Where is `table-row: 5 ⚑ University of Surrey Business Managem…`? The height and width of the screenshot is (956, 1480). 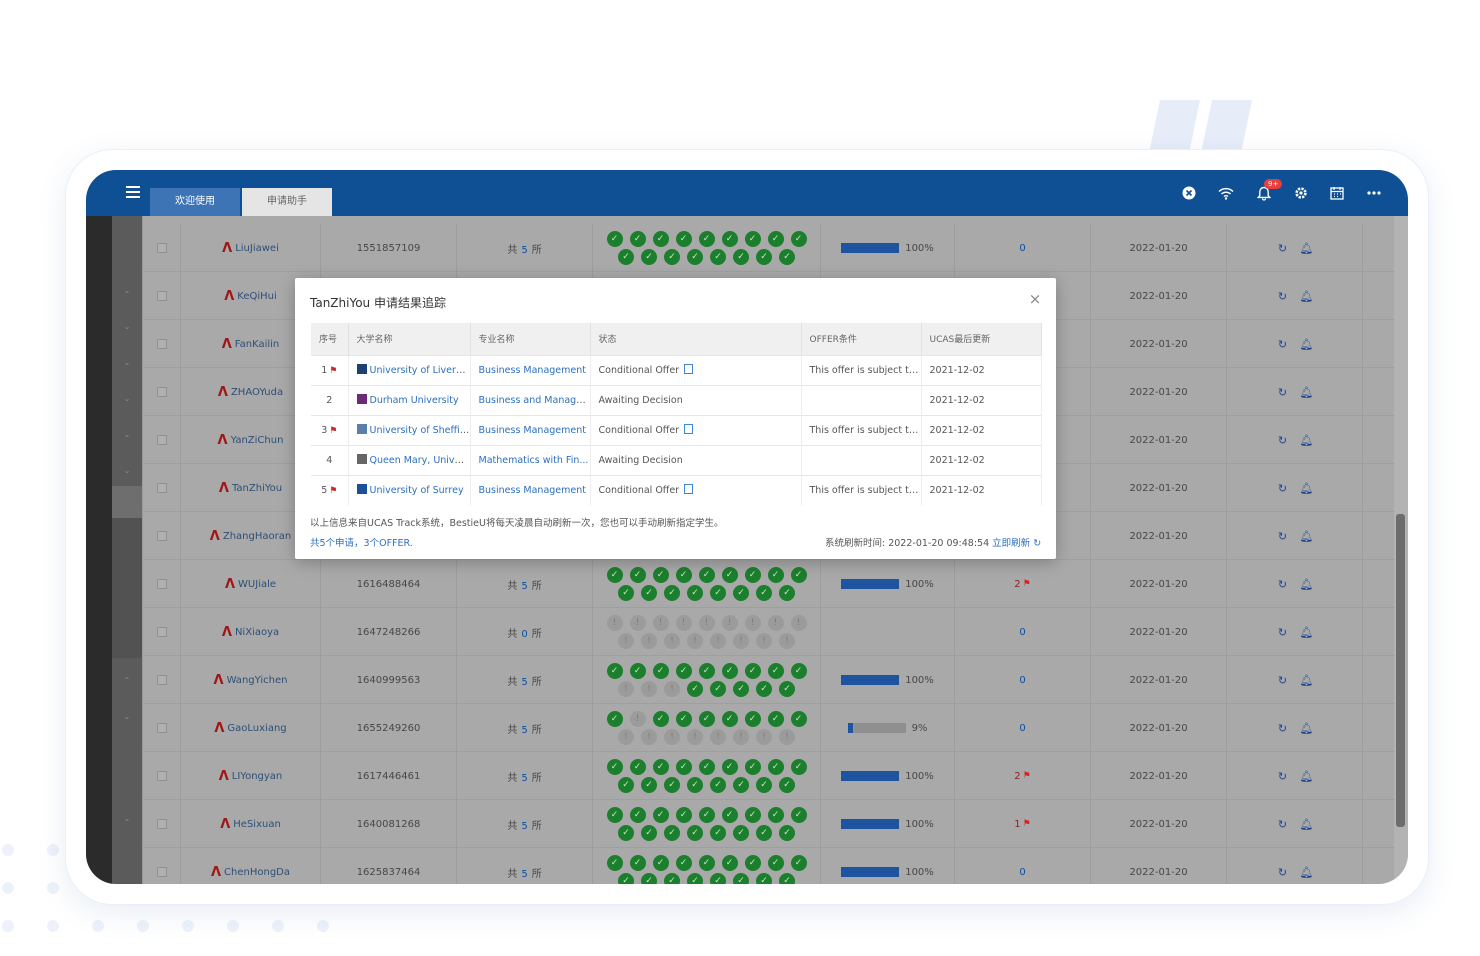 table-row: 5 ⚑ University of Surrey Business Managem… is located at coordinates (676, 489).